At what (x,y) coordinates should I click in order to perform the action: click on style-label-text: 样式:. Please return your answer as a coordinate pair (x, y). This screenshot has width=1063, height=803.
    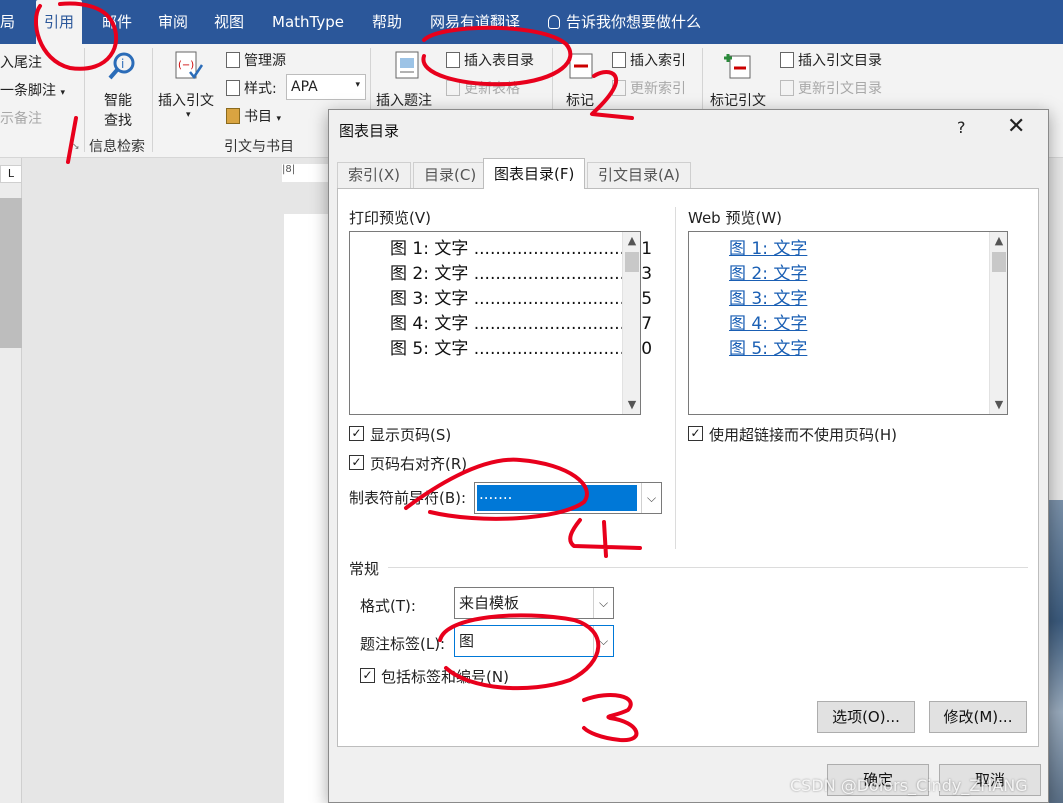
    Looking at the image, I should click on (260, 89).